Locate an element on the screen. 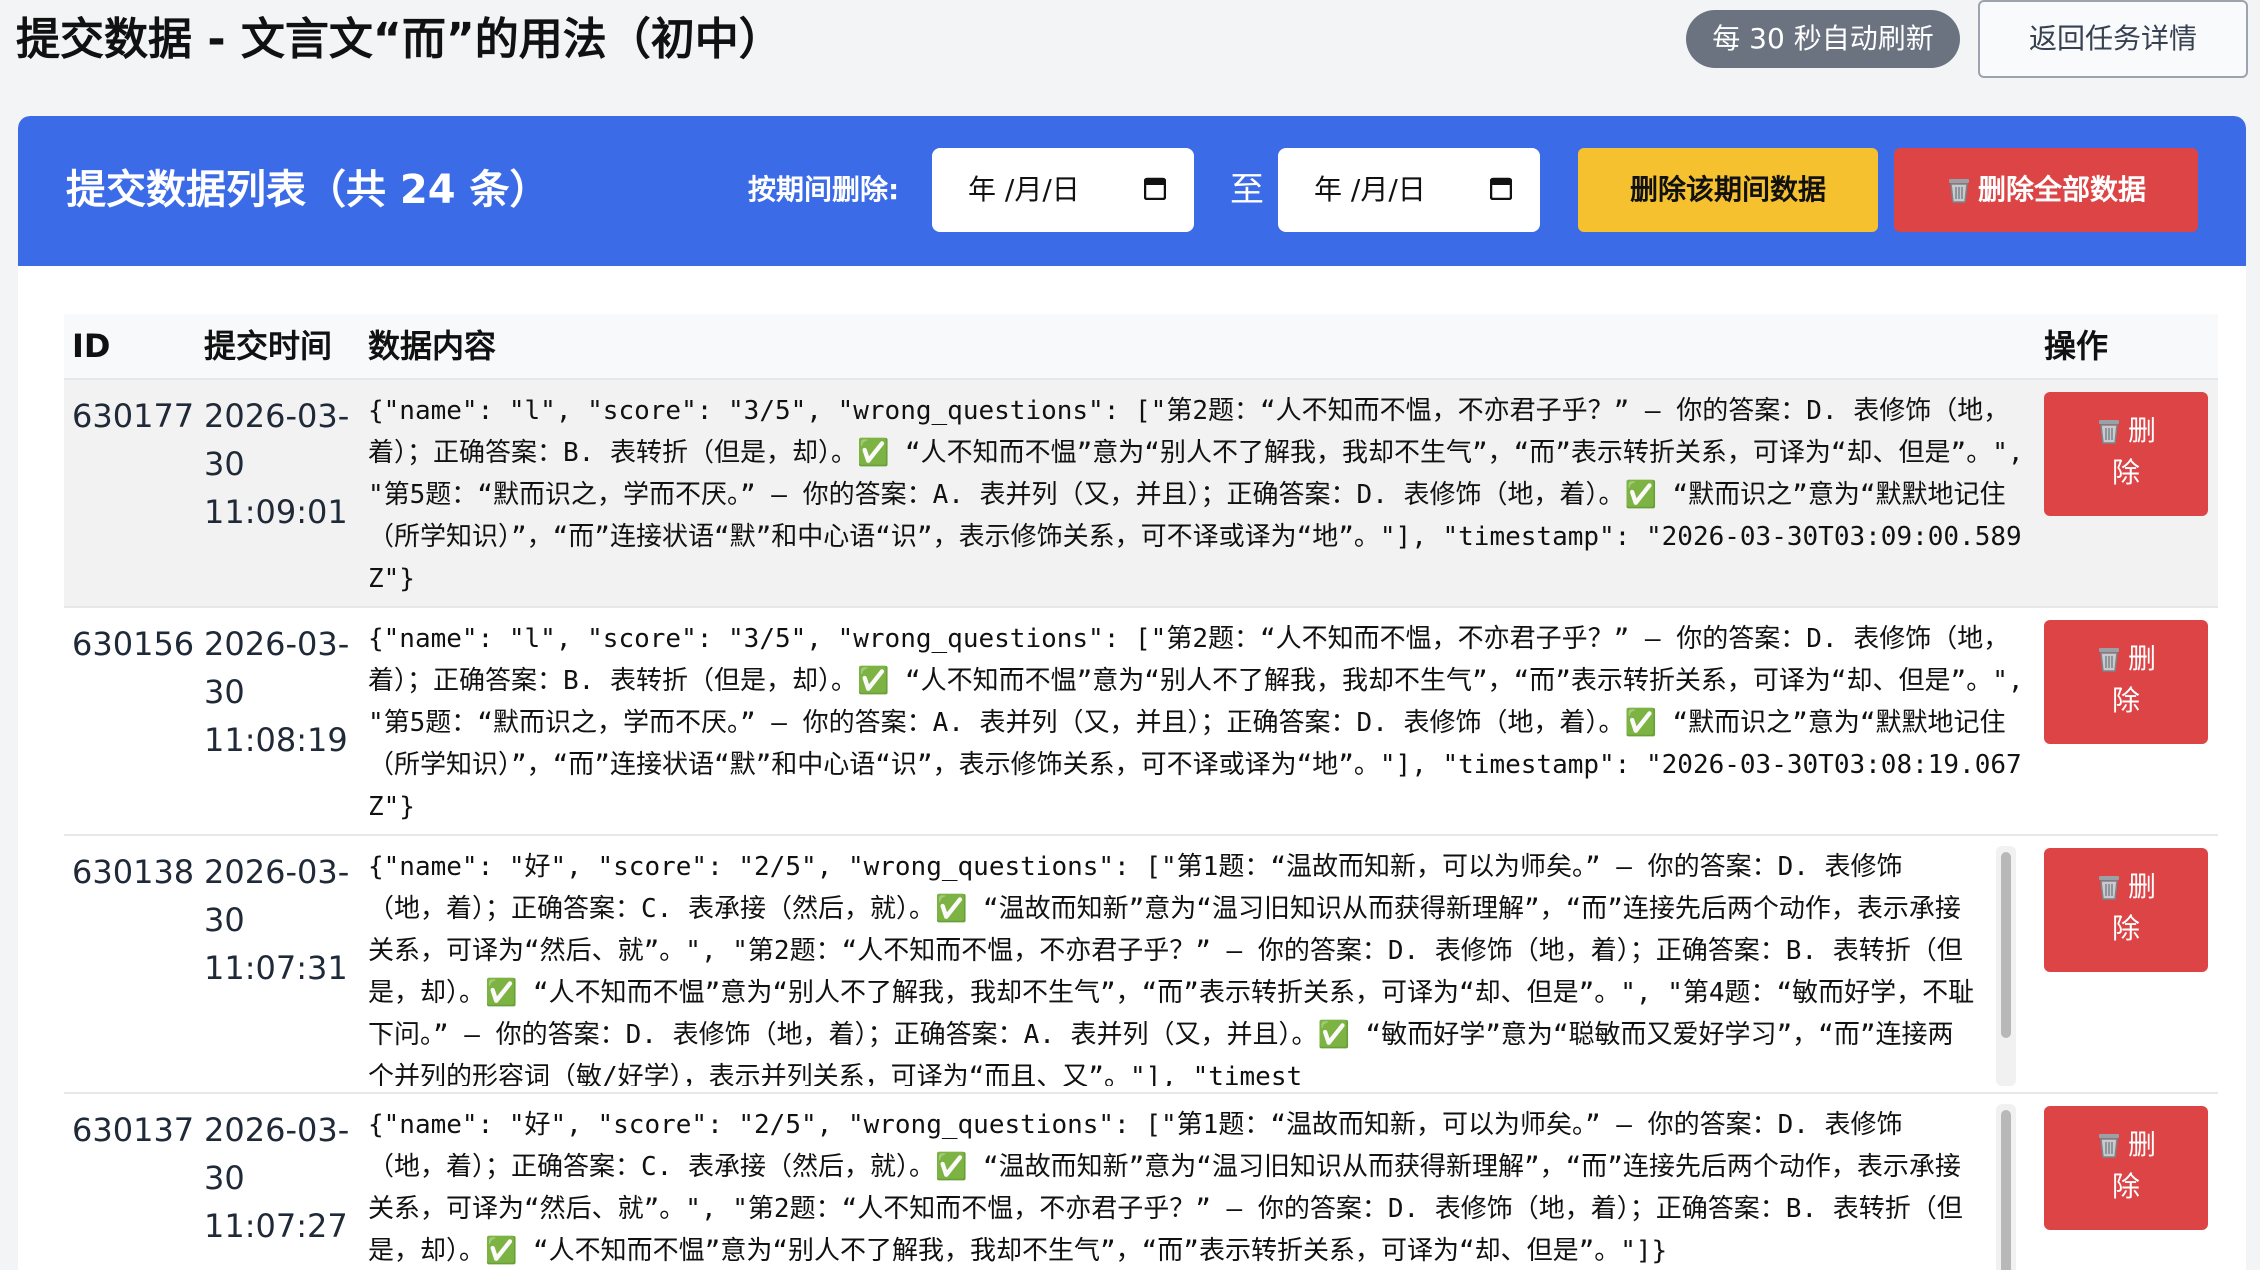  column-header-id: ID is located at coordinates (91, 346).